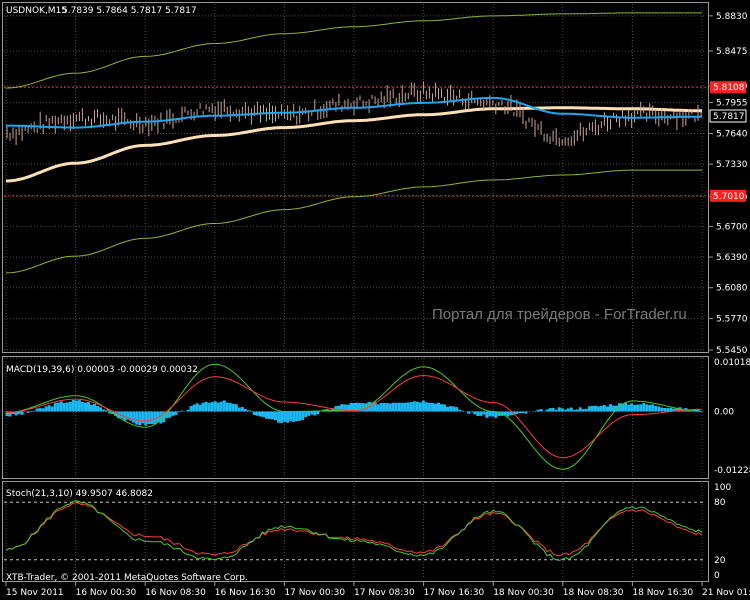  Describe the element at coordinates (662, 593) in the screenshot. I see `time-label: 18 Nov 16:30` at that location.